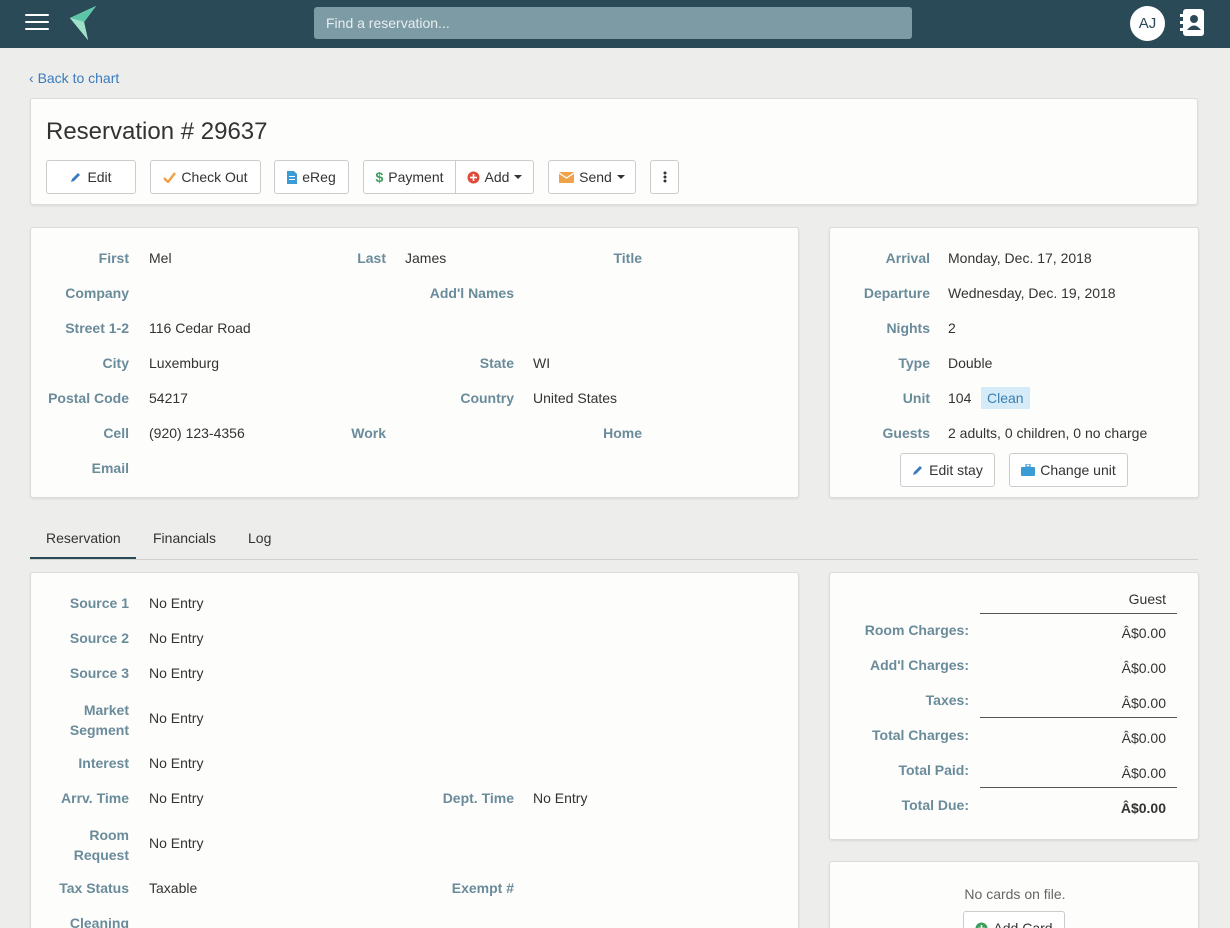 The width and height of the screenshot is (1230, 928). I want to click on cell-label: Cell, so click(116, 433).